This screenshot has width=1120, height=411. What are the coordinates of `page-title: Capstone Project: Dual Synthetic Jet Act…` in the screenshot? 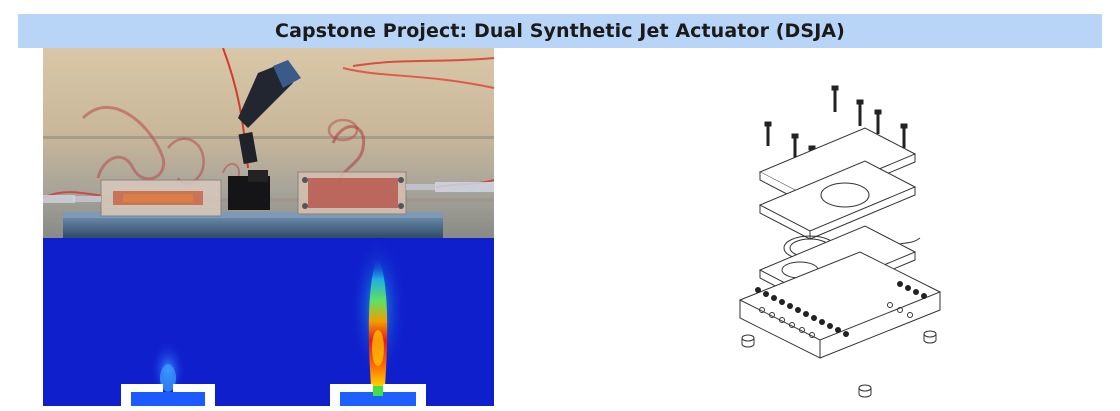 It's located at (560, 31).